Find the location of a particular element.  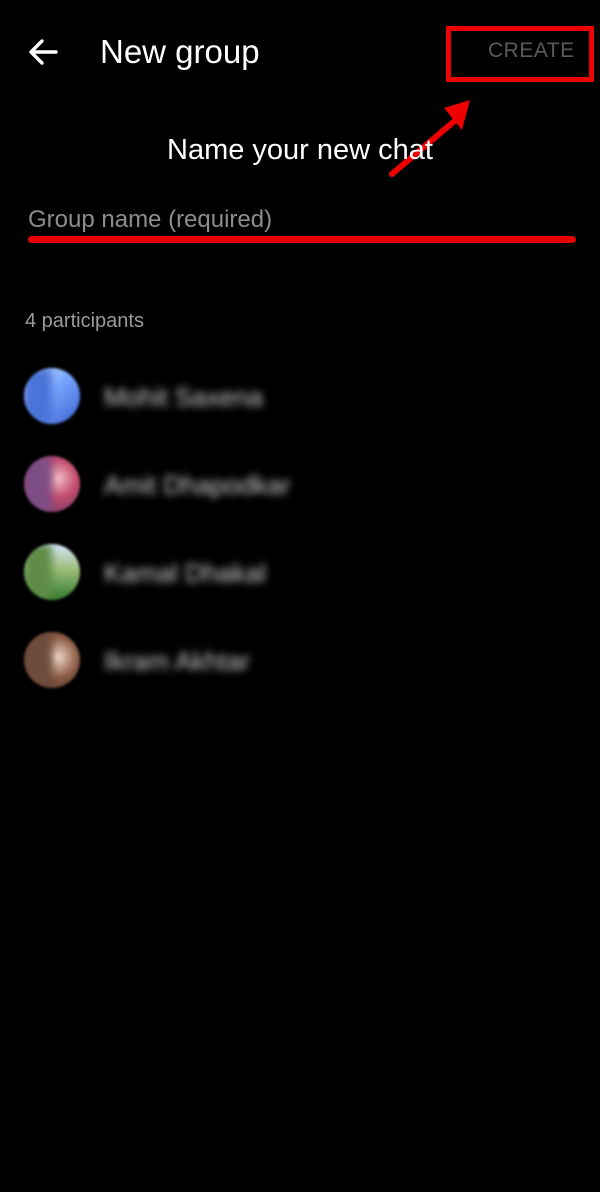

name-chat-heading: Name your new chat is located at coordinates (300, 150).